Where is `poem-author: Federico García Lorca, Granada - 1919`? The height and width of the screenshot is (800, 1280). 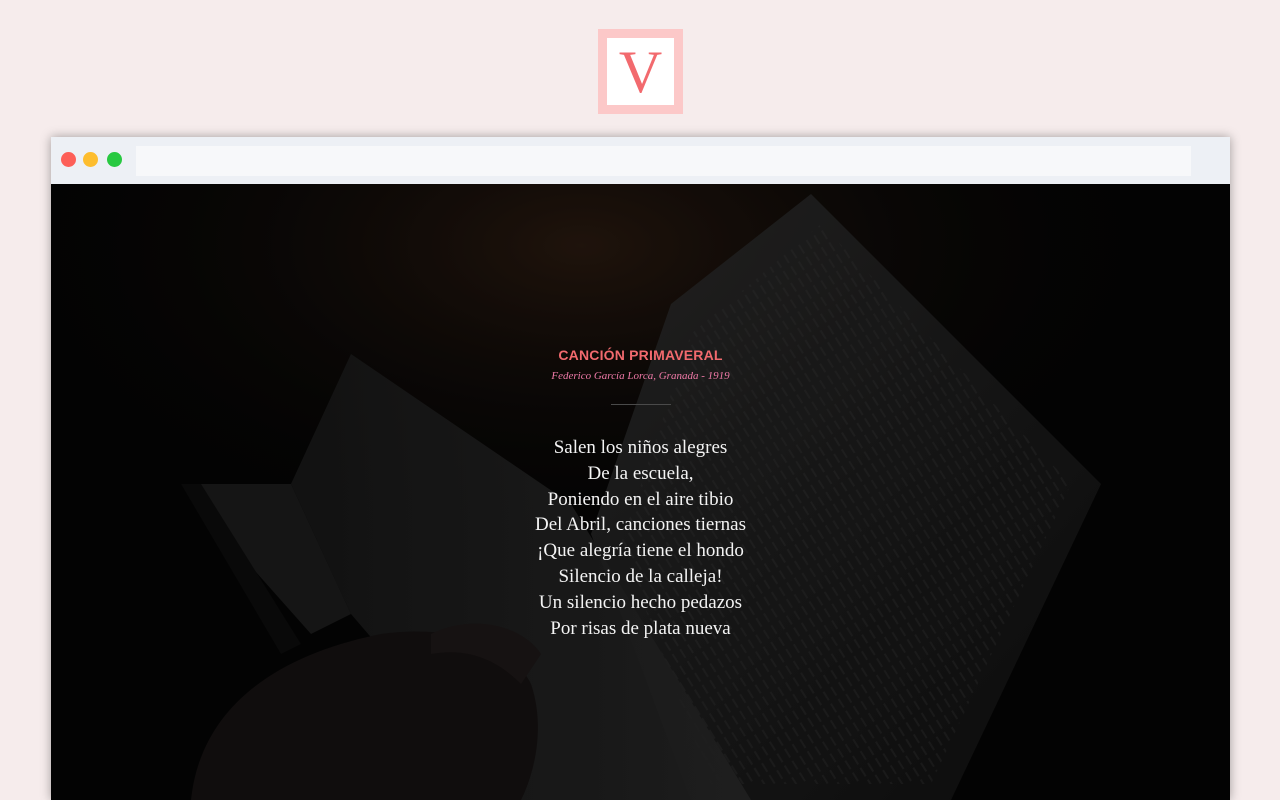
poem-author: Federico García Lorca, Granada - 1919 is located at coordinates (640, 376).